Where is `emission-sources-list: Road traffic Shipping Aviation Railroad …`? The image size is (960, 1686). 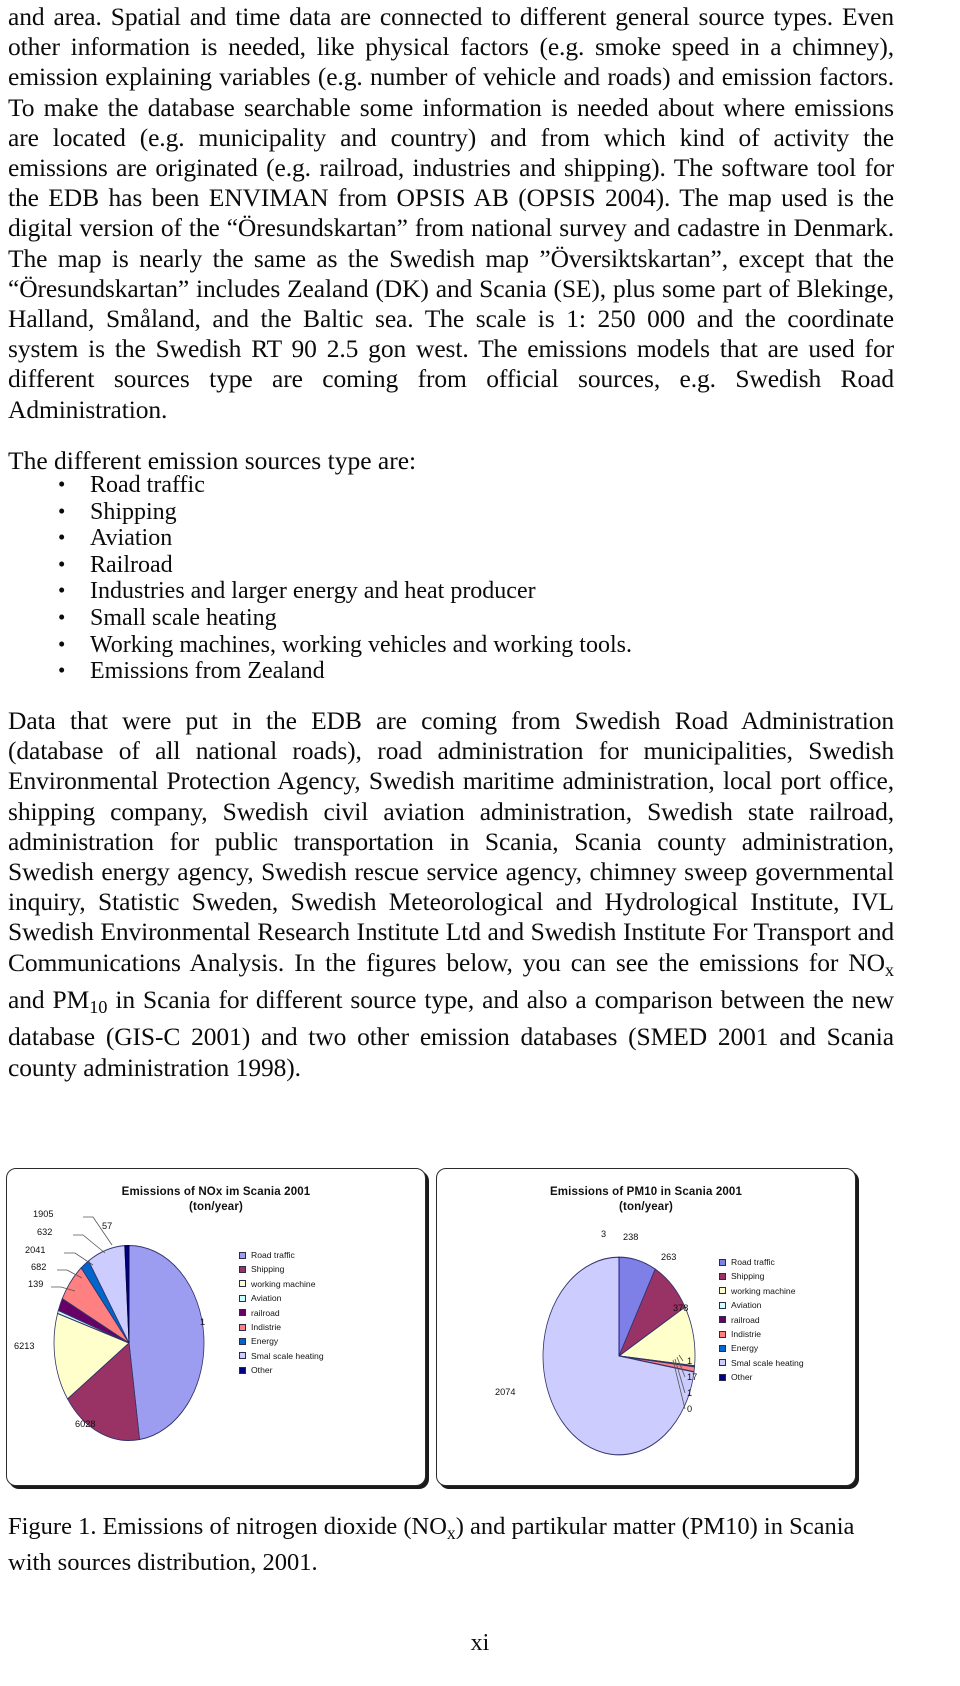 emission-sources-list: Road traffic Shipping Aviation Railroad … is located at coordinates (358, 578).